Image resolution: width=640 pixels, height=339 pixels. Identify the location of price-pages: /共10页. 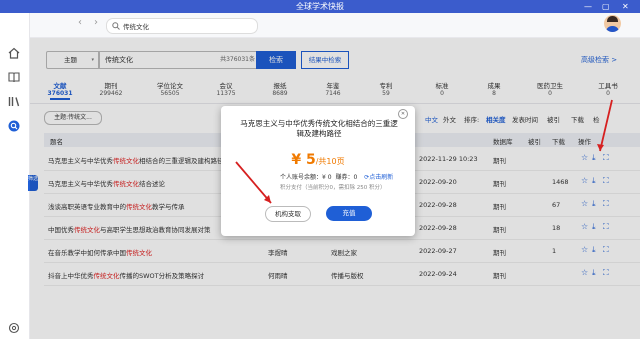
(330, 161).